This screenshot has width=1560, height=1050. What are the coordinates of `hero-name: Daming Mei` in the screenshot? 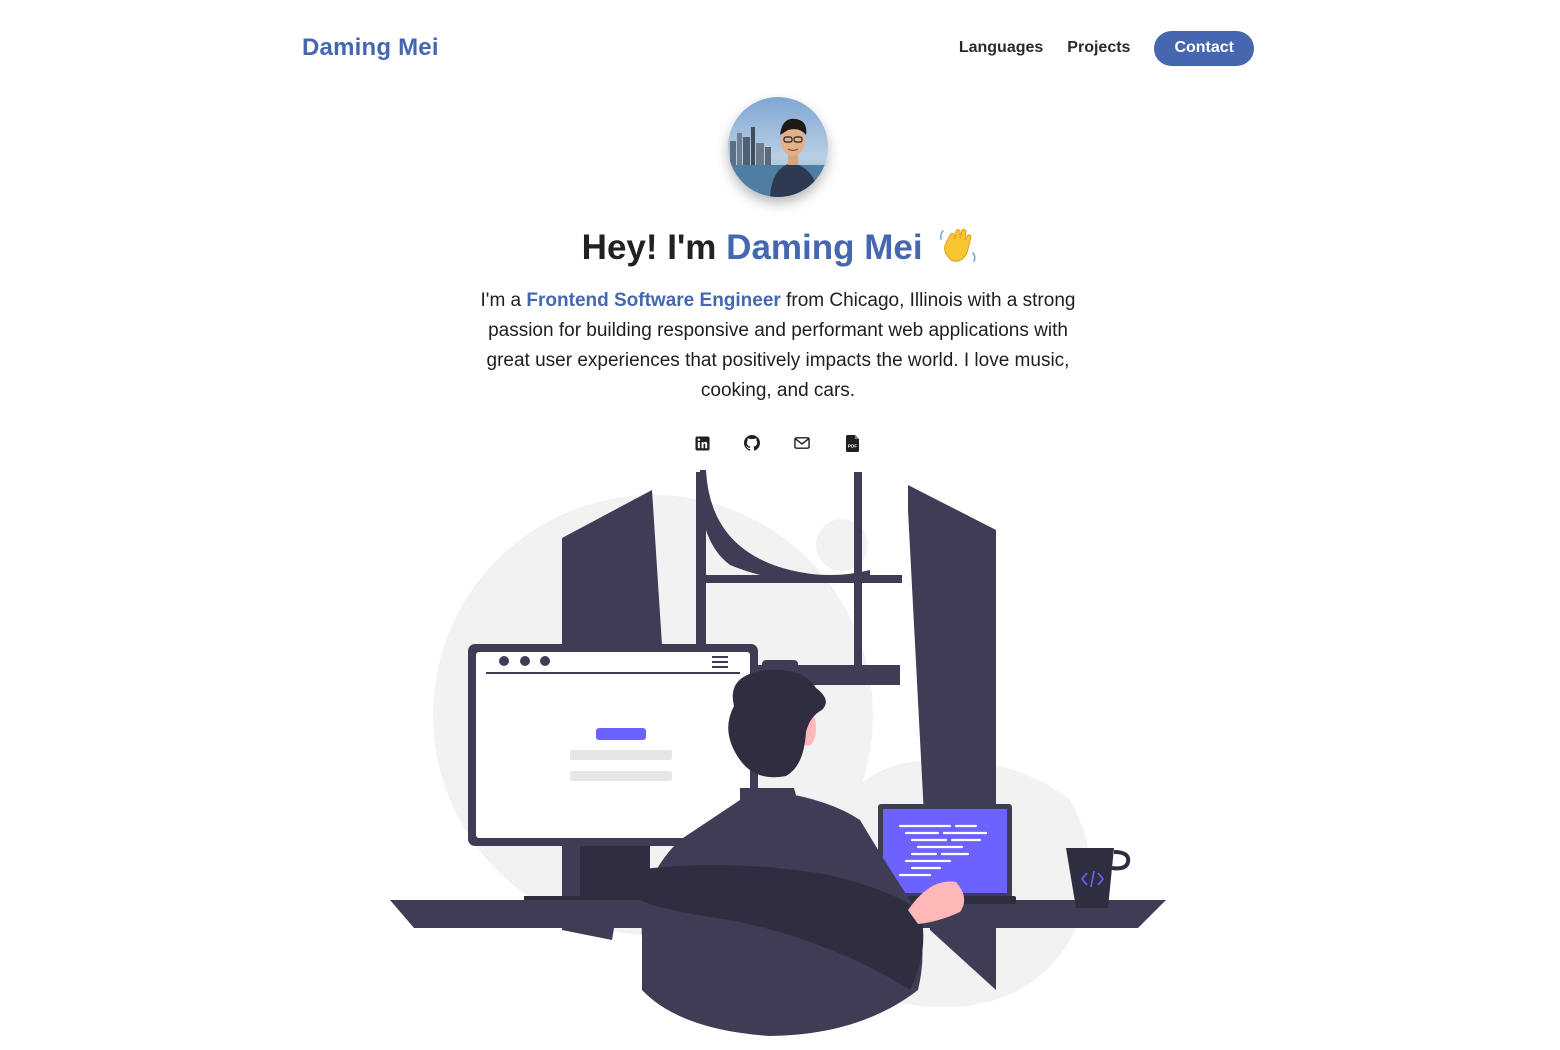 It's located at (824, 247).